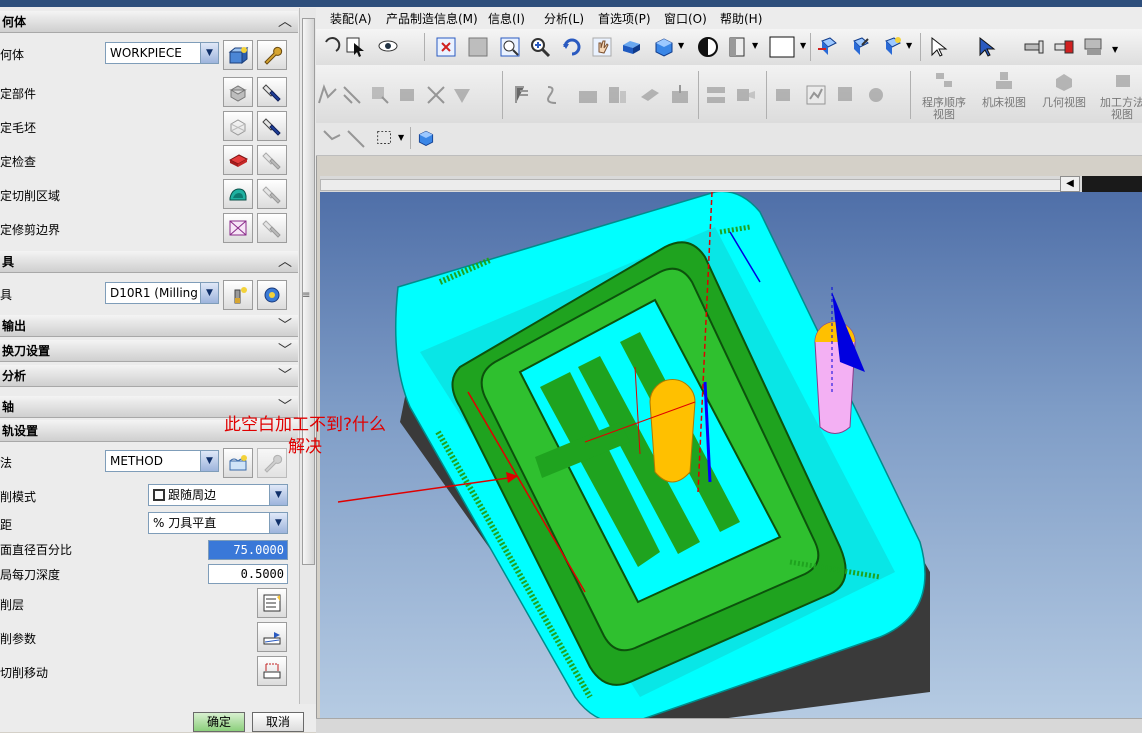 This screenshot has height=733, width=1142. I want to click on cancel-button: 取消, so click(278, 722).